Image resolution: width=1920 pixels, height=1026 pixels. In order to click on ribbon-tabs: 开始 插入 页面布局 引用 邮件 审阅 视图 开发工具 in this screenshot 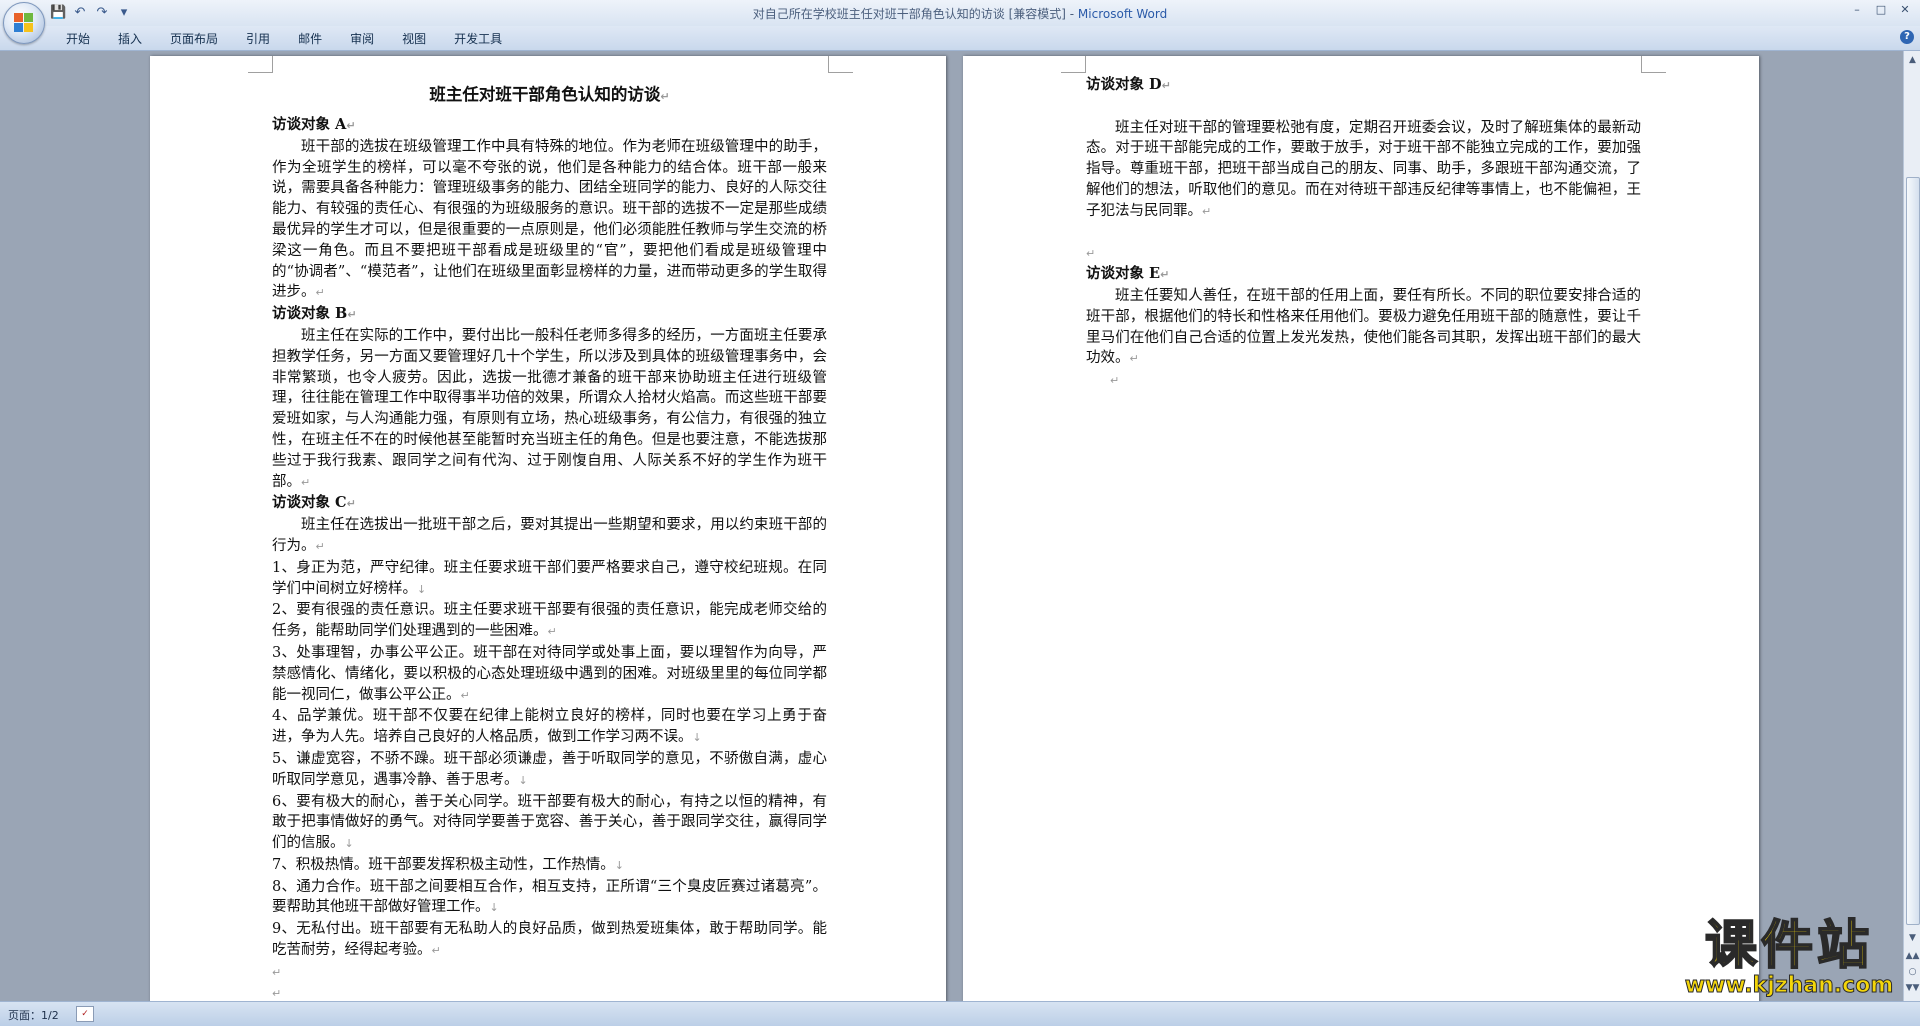, I will do `click(284, 39)`.